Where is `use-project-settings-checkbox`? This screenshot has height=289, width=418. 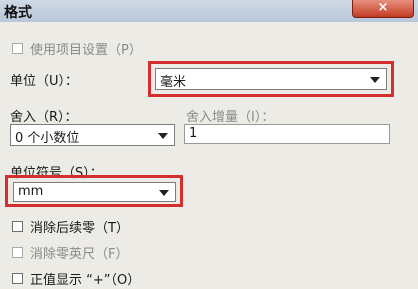
use-project-settings-checkbox is located at coordinates (17, 48).